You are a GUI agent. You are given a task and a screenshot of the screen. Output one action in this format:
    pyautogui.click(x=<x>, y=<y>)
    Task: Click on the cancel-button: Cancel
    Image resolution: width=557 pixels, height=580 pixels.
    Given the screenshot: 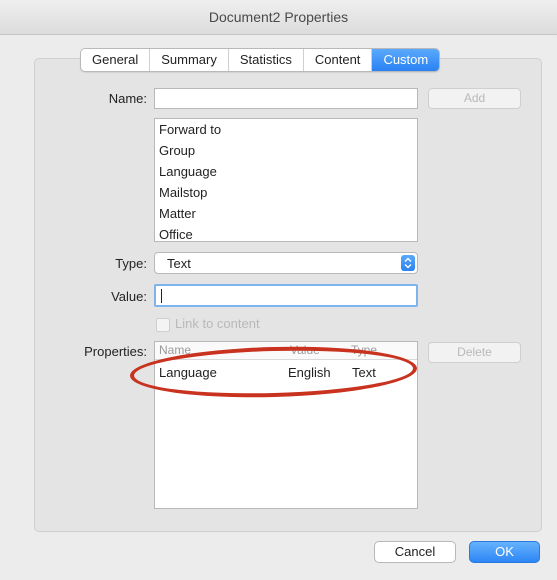 What is the action you would take?
    pyautogui.click(x=415, y=552)
    